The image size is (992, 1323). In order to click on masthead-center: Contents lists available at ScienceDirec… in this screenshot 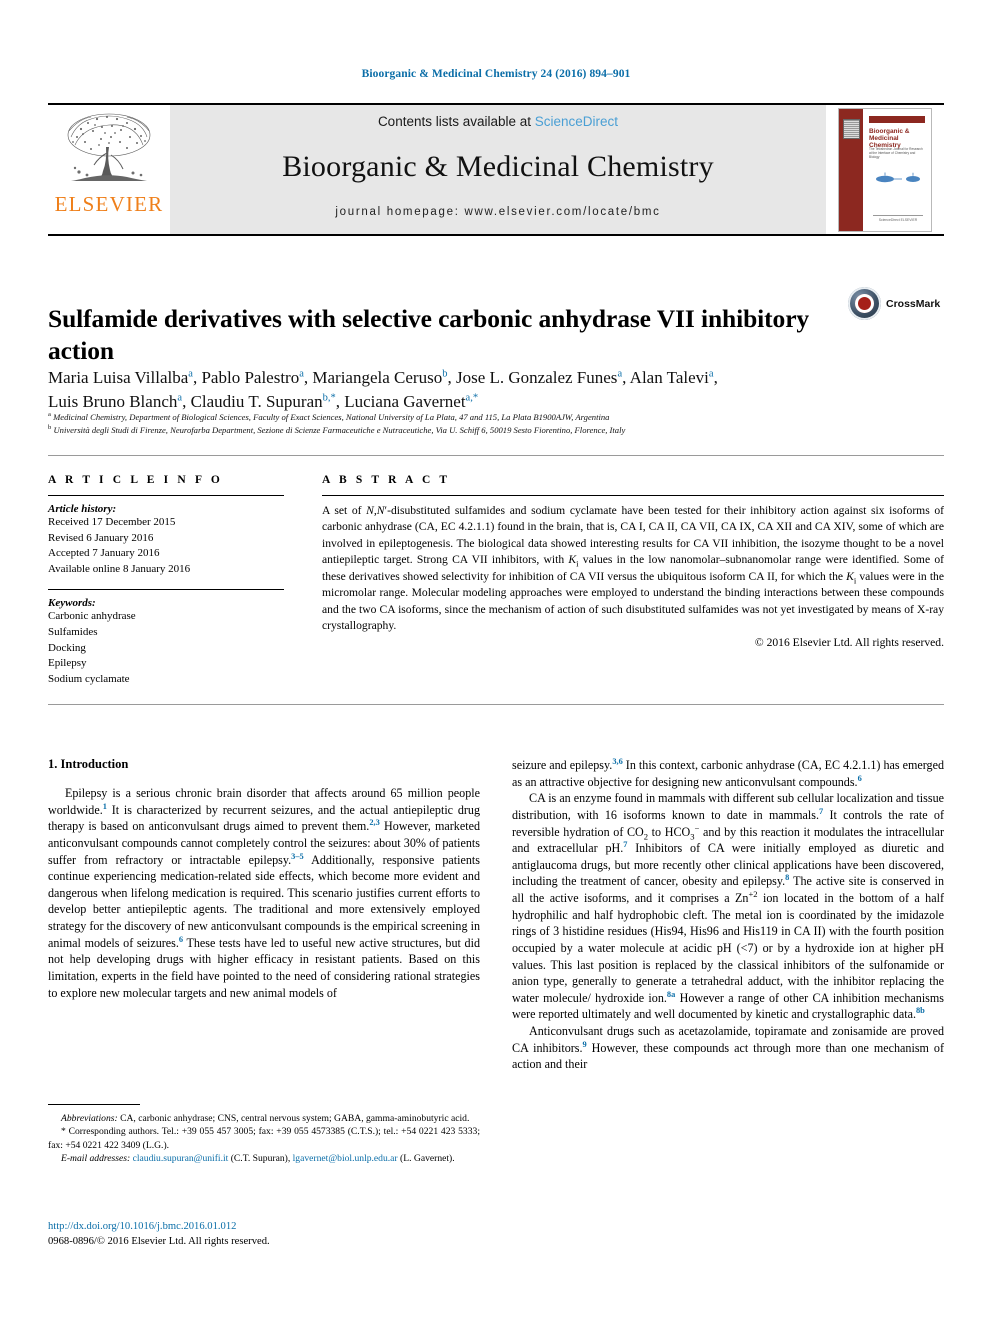, I will do `click(498, 169)`.